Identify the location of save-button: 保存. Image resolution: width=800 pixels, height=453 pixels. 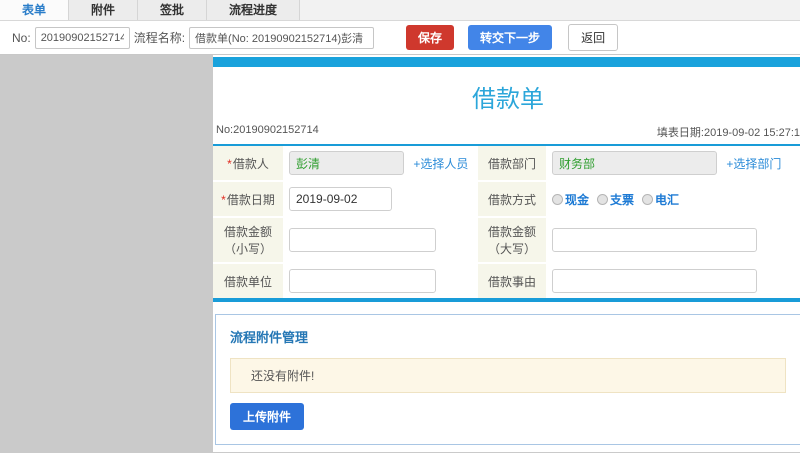
(430, 37).